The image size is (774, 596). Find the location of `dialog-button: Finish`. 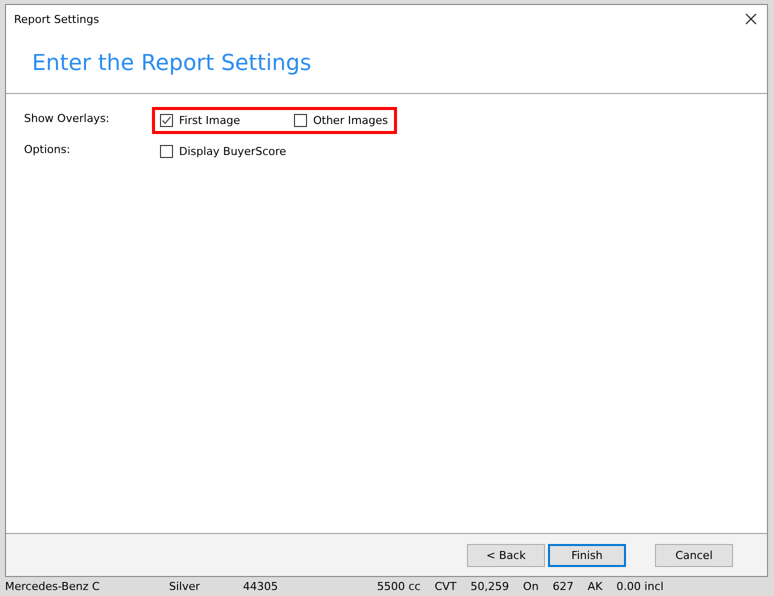

dialog-button: Finish is located at coordinates (587, 555).